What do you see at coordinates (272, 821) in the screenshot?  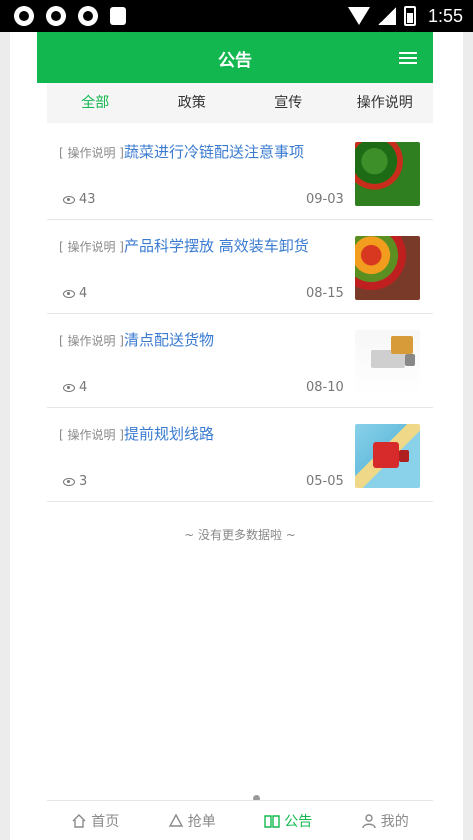 I see `book-icon` at bounding box center [272, 821].